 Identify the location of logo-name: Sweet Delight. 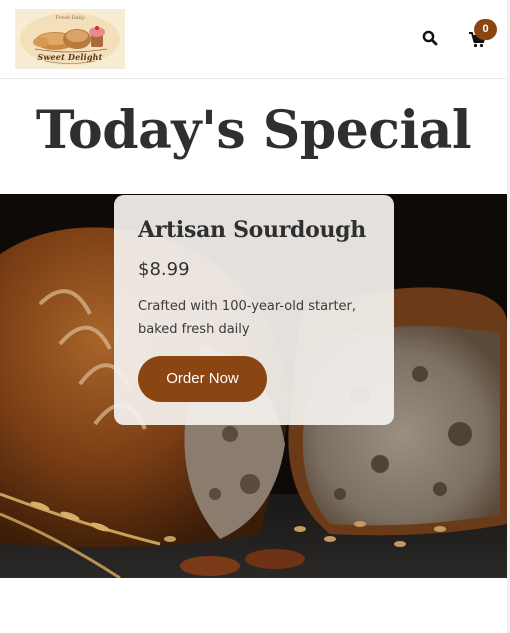
(70, 57).